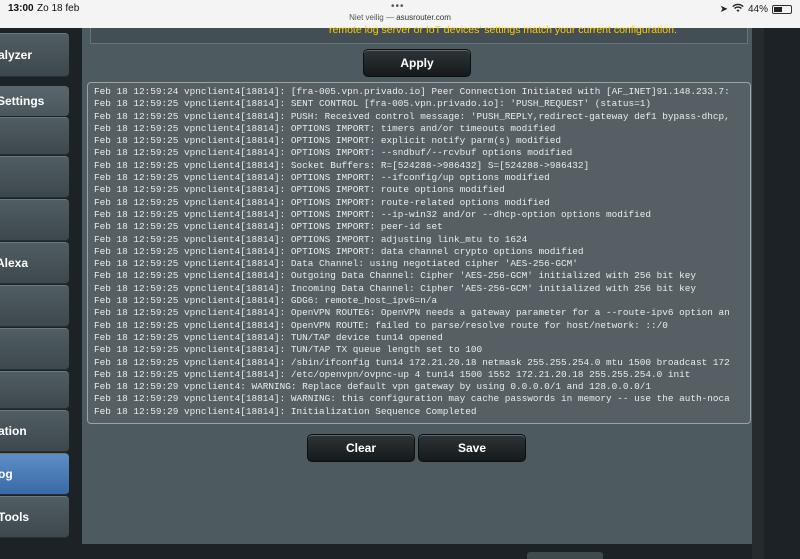  Describe the element at coordinates (423, 17) in the screenshot. I see `url-host: asusrouter.com` at that location.